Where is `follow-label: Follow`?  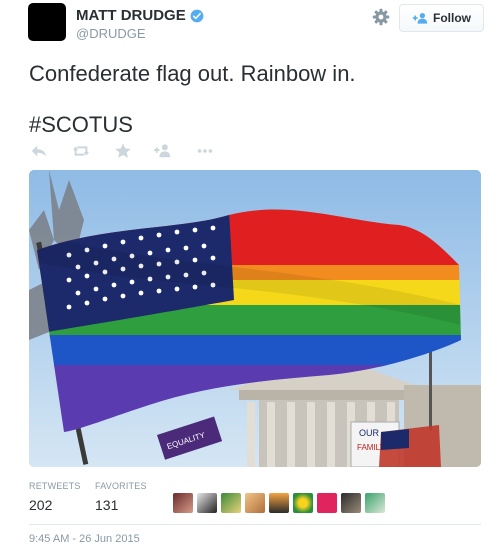
follow-label: Follow is located at coordinates (452, 18).